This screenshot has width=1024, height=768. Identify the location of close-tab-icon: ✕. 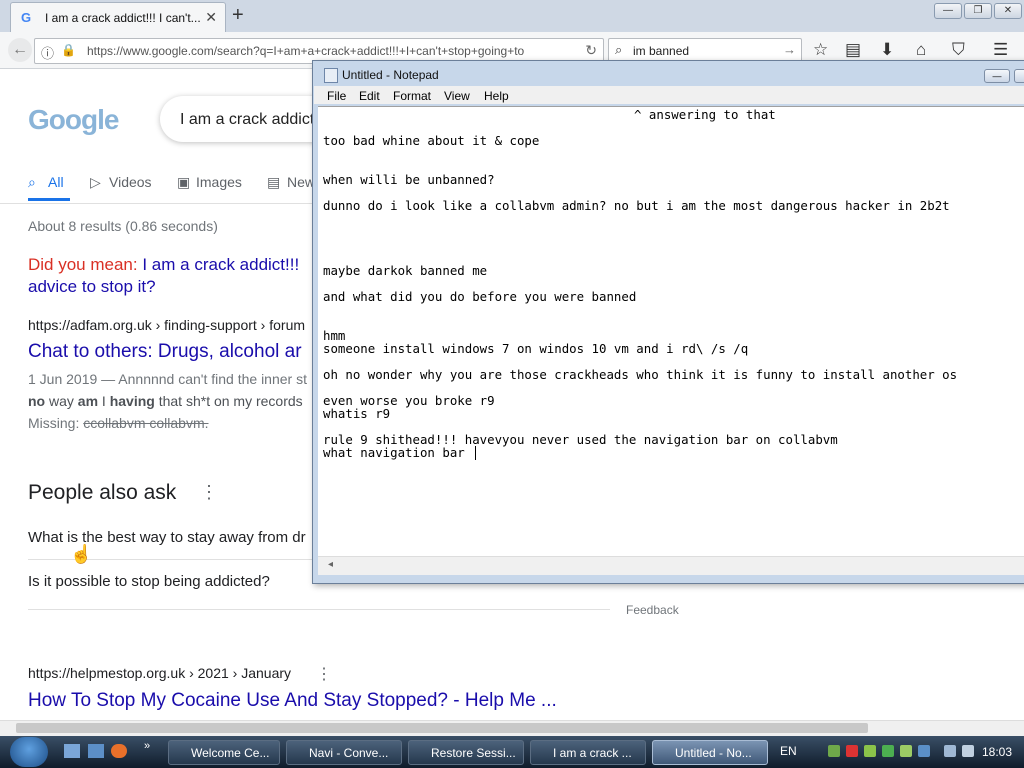
(211, 17).